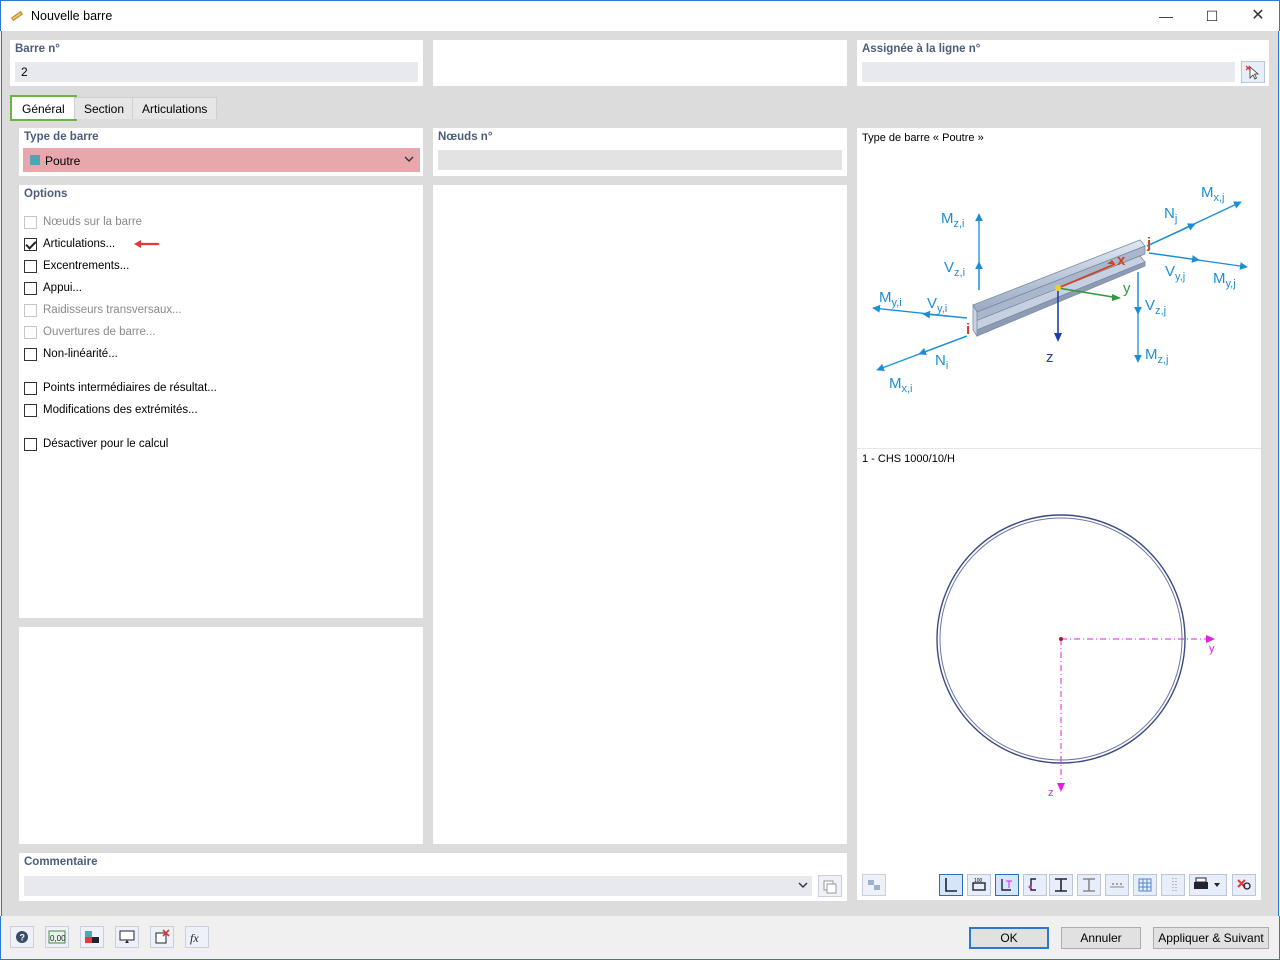 Image resolution: width=1280 pixels, height=960 pixels. I want to click on pick-cursor-icon, so click(1252, 72).